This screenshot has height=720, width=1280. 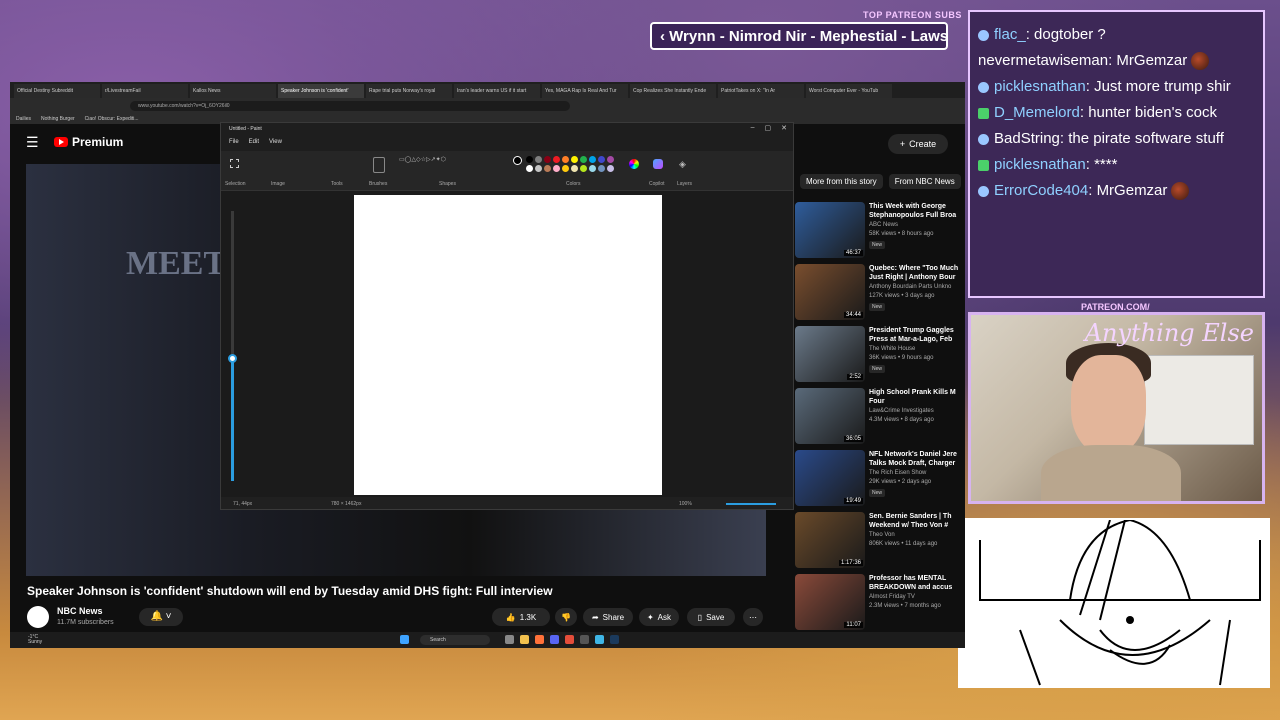 I want to click on browser-tab: Iran's leader warns US if it start, so click(x=497, y=91).